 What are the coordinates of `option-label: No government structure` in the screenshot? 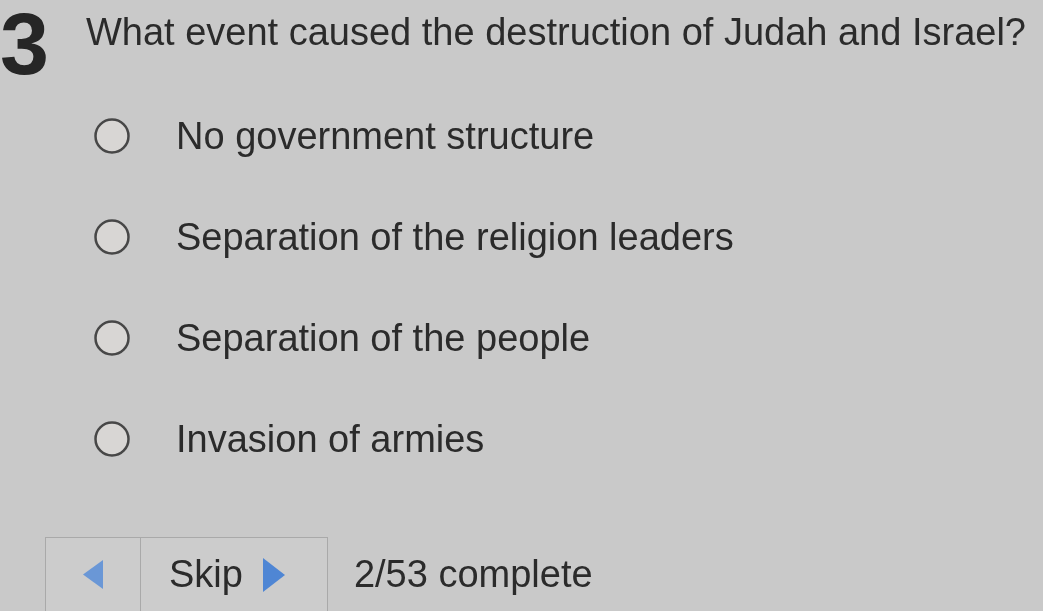 It's located at (385, 136).